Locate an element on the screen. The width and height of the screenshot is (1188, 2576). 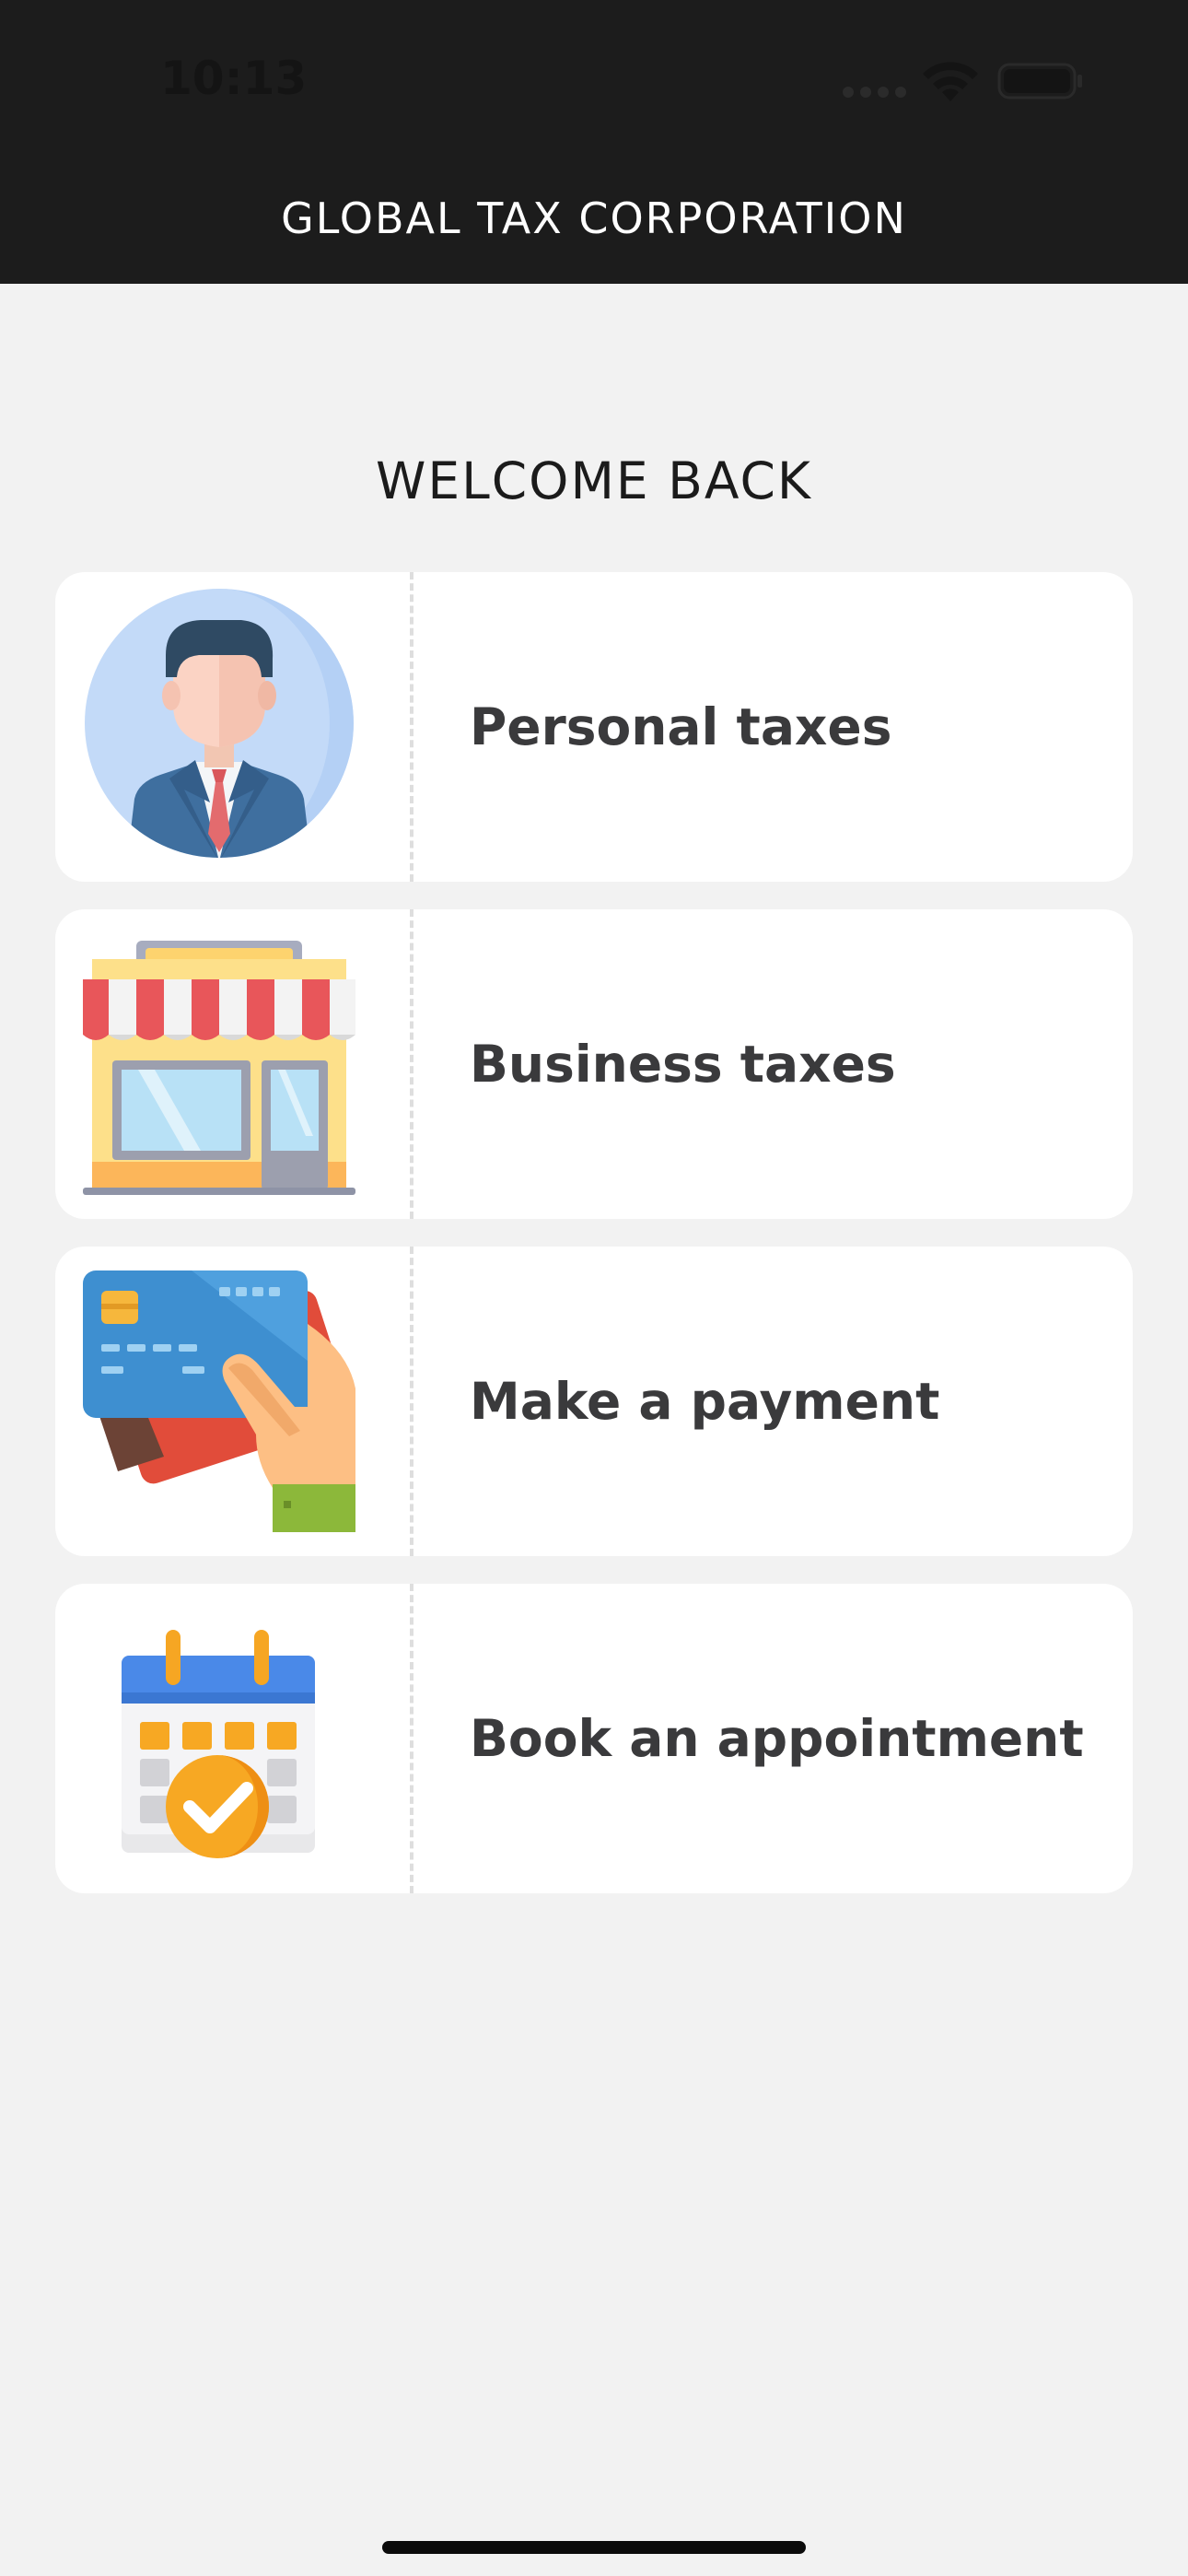
home-indicator is located at coordinates (594, 2547).